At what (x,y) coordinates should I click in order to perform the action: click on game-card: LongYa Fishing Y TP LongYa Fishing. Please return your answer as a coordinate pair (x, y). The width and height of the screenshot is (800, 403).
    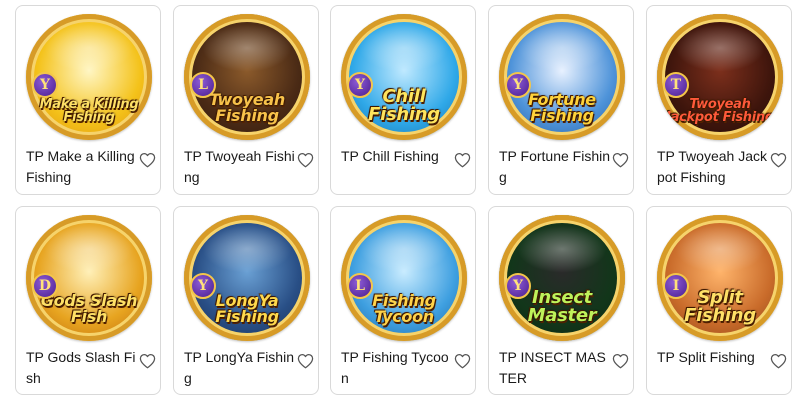
    Looking at the image, I should click on (246, 300).